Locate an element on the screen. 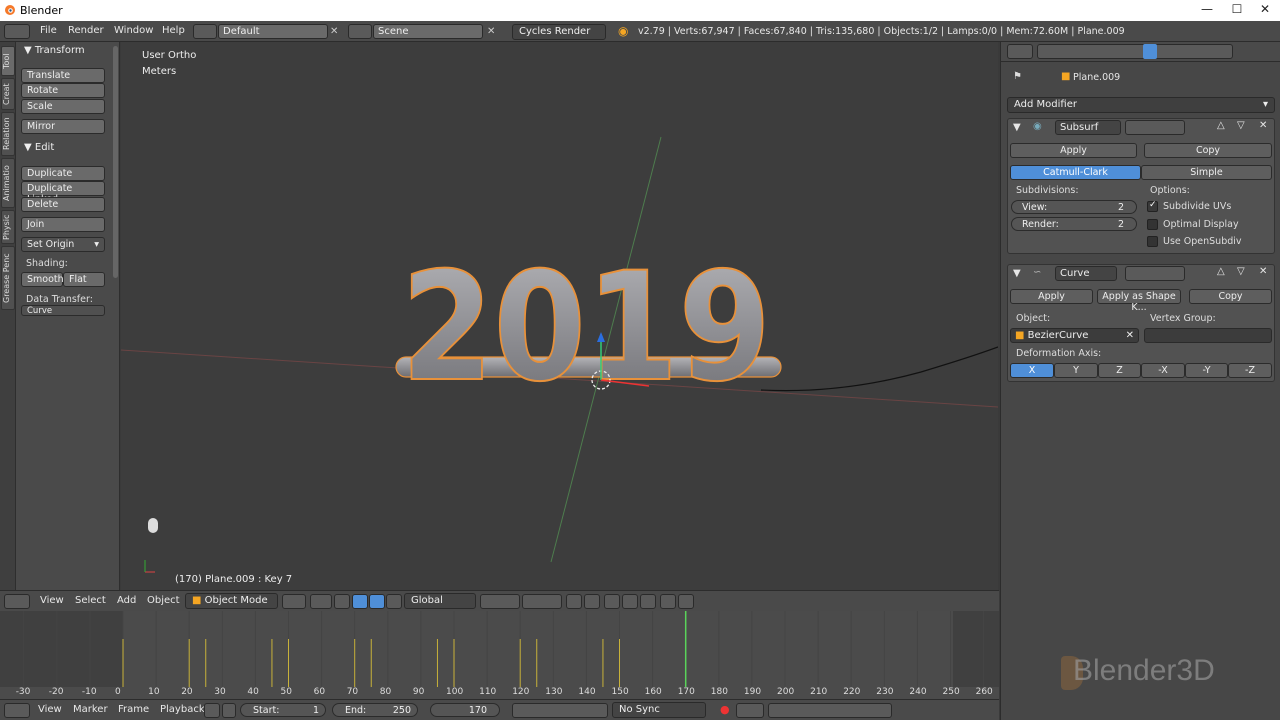 The width and height of the screenshot is (1280, 720). optimal-display-checkbox is located at coordinates (1152, 224).